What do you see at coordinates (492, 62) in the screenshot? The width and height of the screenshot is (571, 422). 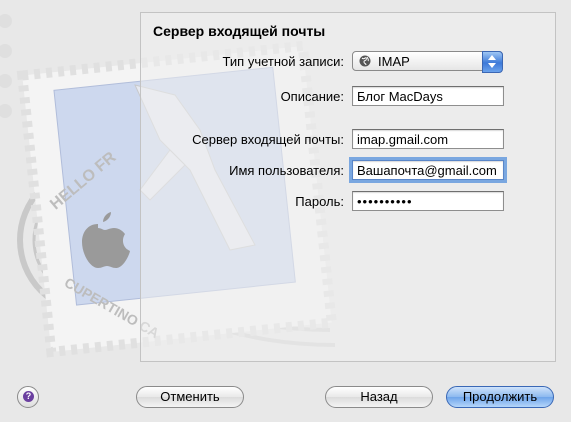 I see `stepper-arrows-icon` at bounding box center [492, 62].